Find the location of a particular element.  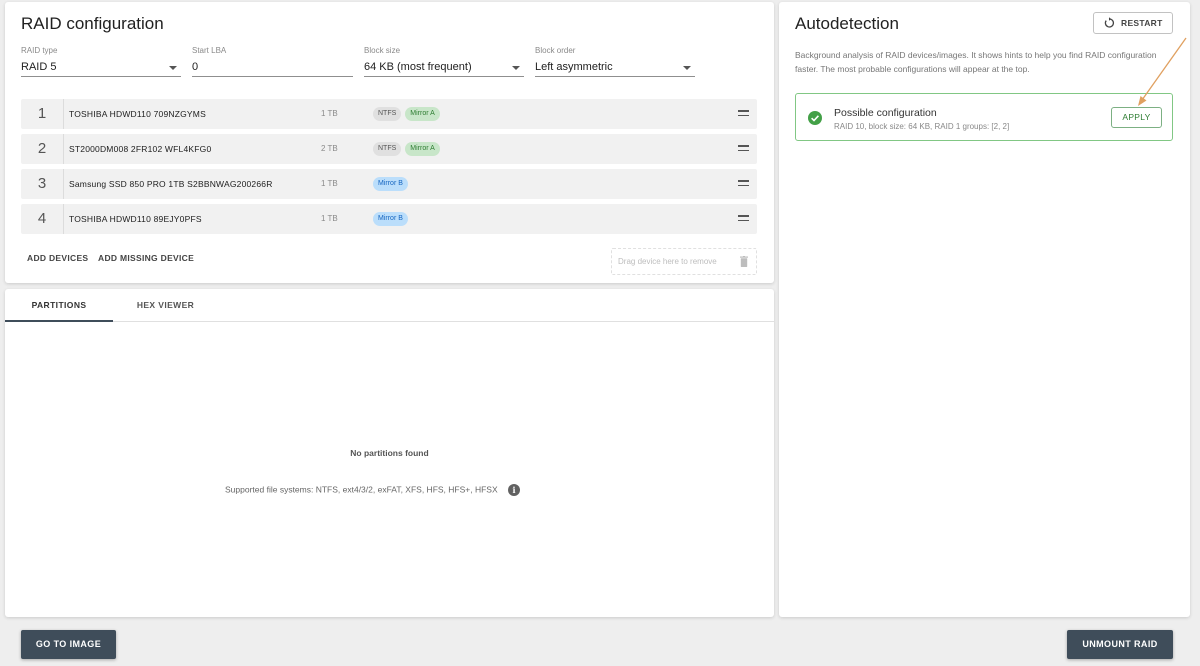

field-label: Block size is located at coordinates (382, 50).